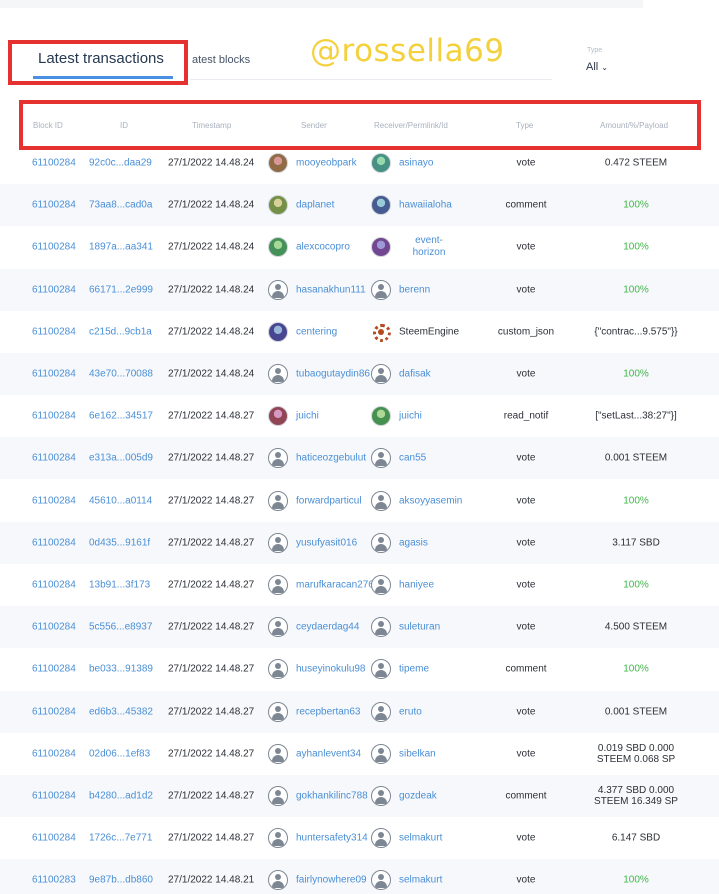 The height and width of the screenshot is (894, 719). Describe the element at coordinates (307, 416) in the screenshot. I see `sender-link: juichi` at that location.